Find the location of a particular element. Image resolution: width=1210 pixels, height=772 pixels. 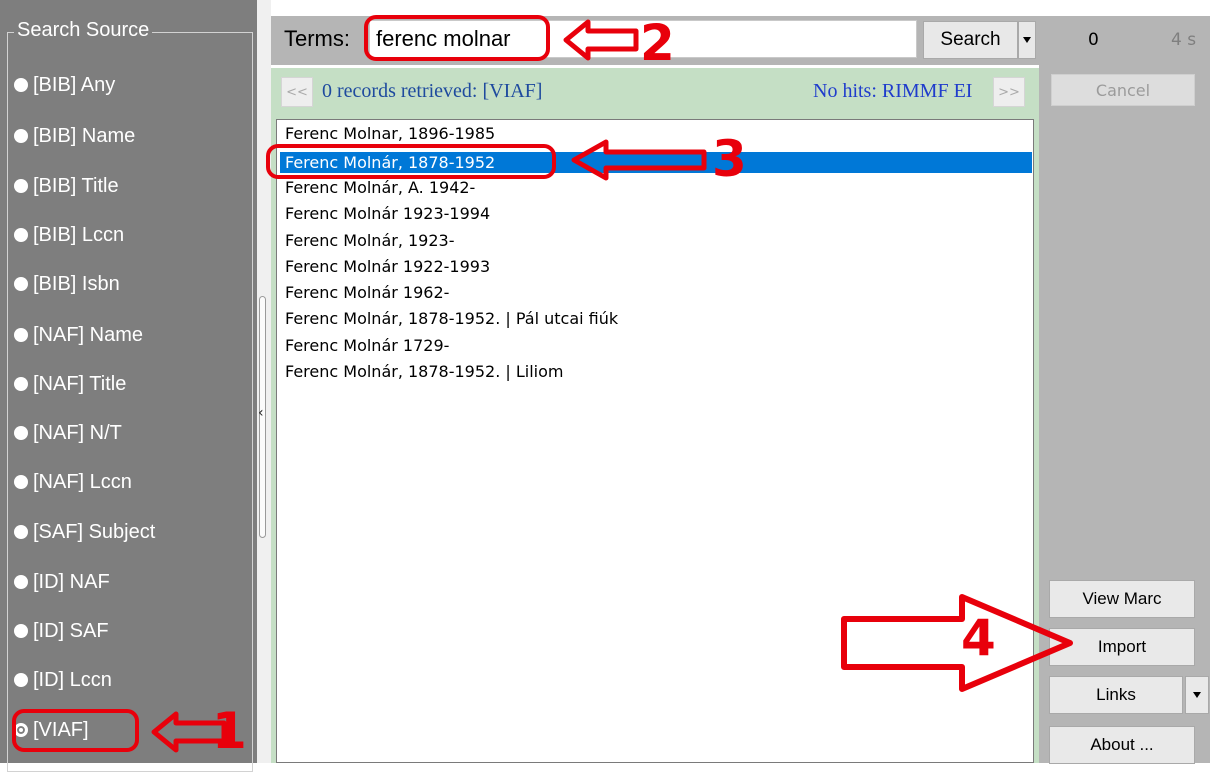

radio-label: [ID] NAF is located at coordinates (71, 581).